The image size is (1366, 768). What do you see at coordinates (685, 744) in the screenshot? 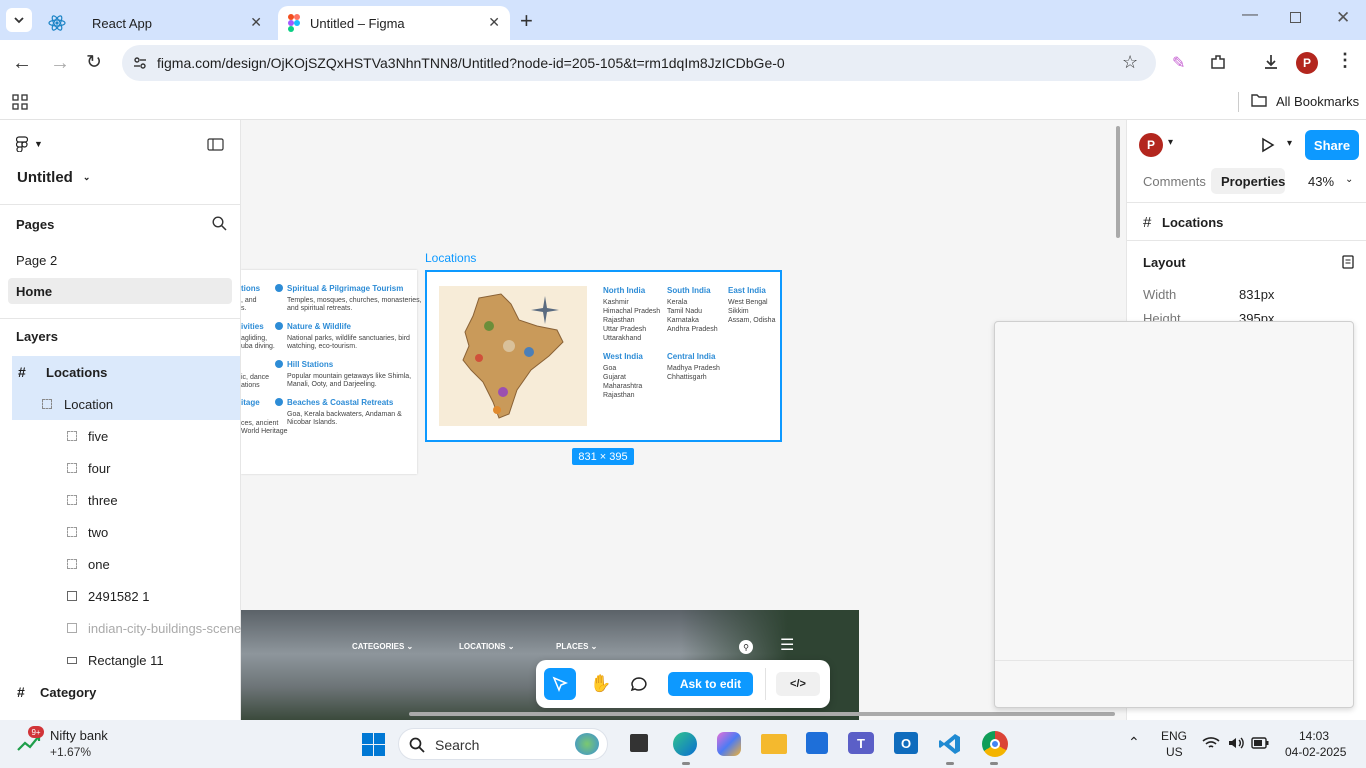
I see `edge-icon` at bounding box center [685, 744].